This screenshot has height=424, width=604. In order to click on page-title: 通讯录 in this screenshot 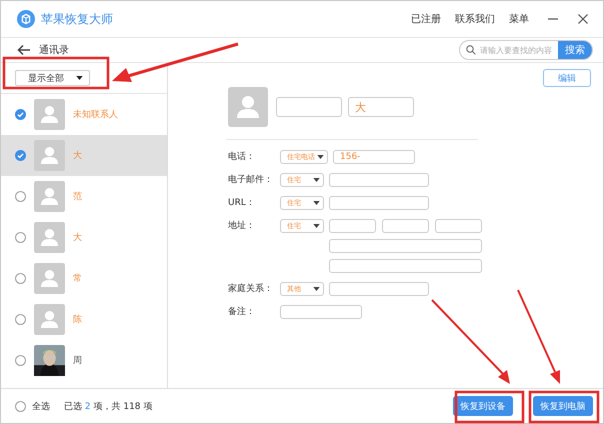, I will do `click(54, 50)`.